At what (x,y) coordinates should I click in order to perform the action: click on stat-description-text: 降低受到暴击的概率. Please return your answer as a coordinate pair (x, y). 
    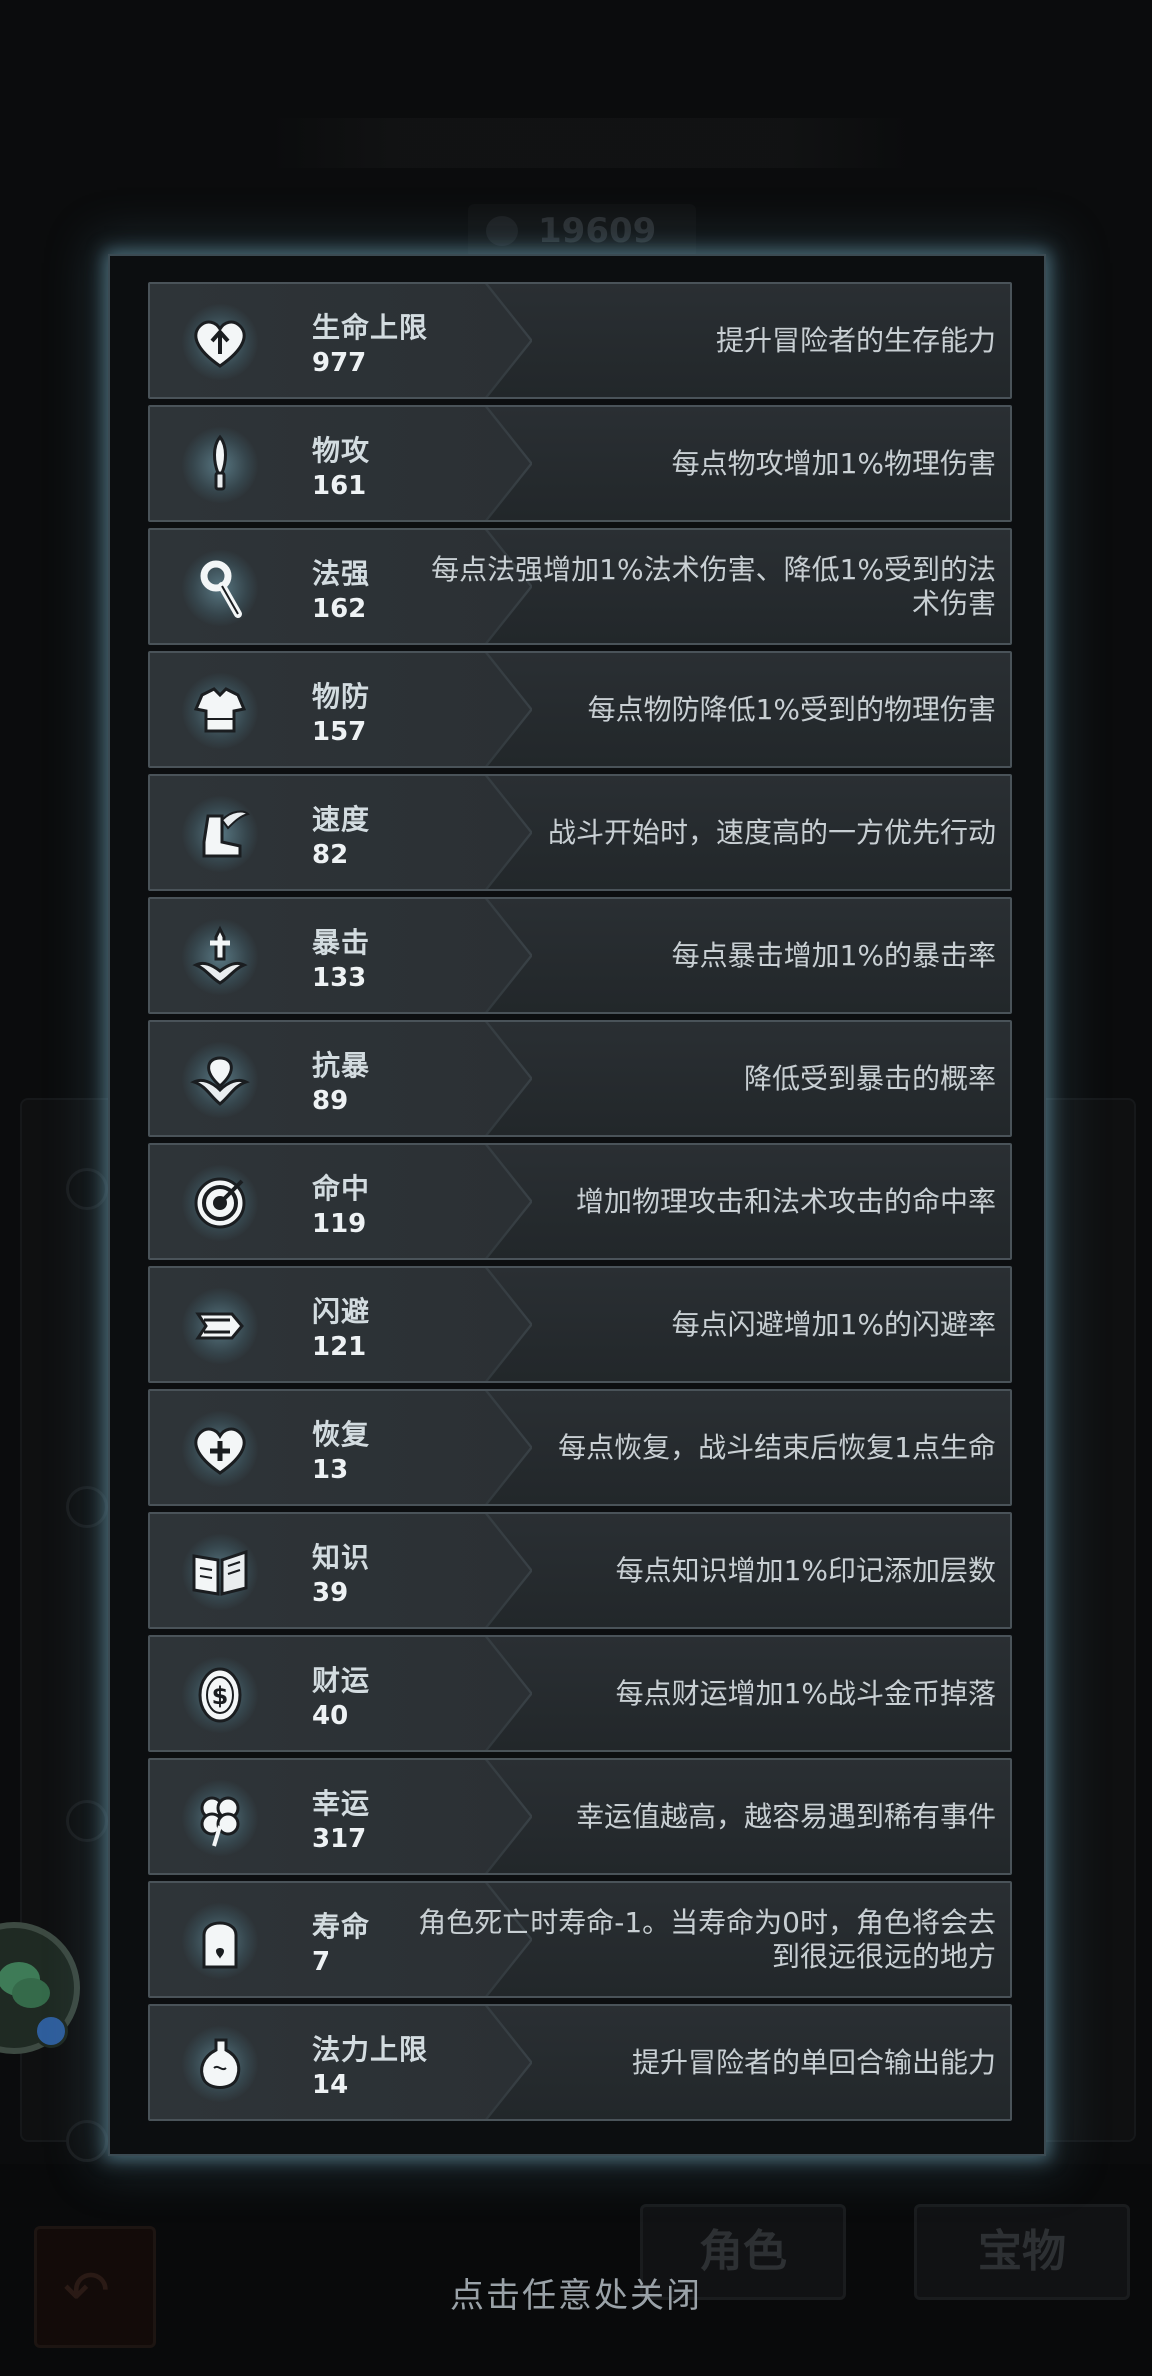
    Looking at the image, I should click on (869, 1078).